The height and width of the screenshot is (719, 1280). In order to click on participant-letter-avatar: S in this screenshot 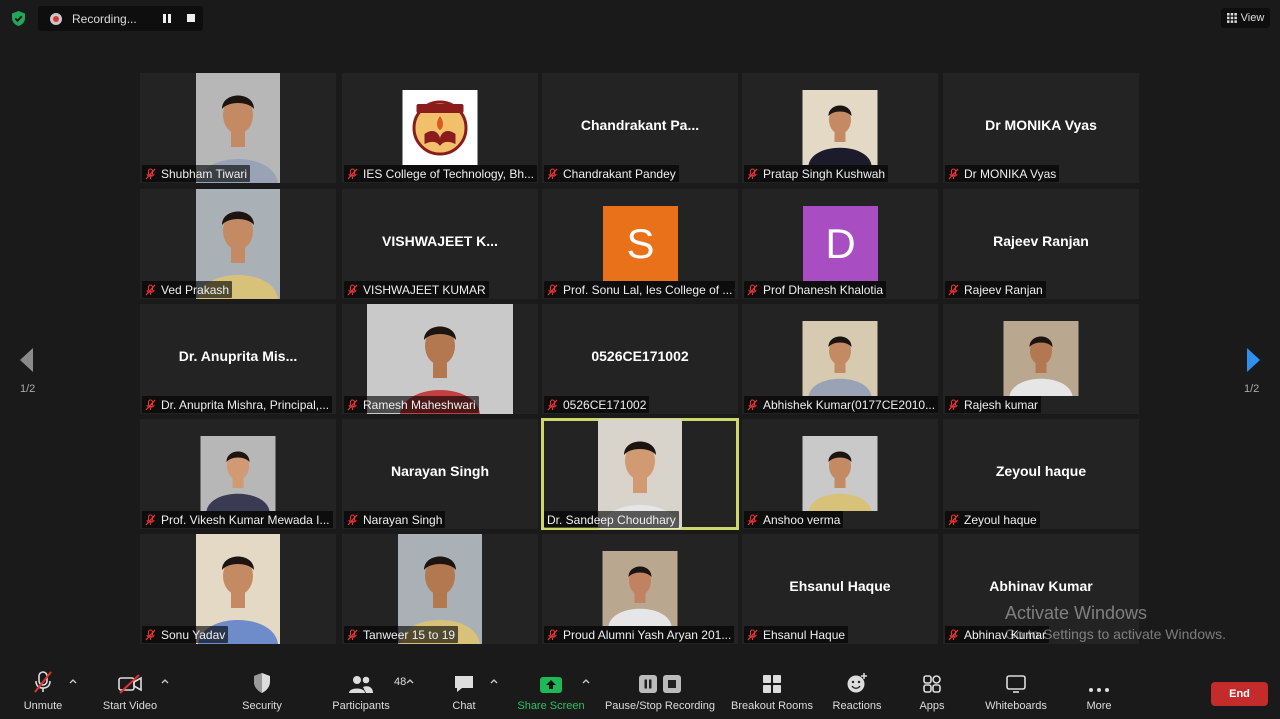, I will do `click(640, 243)`.